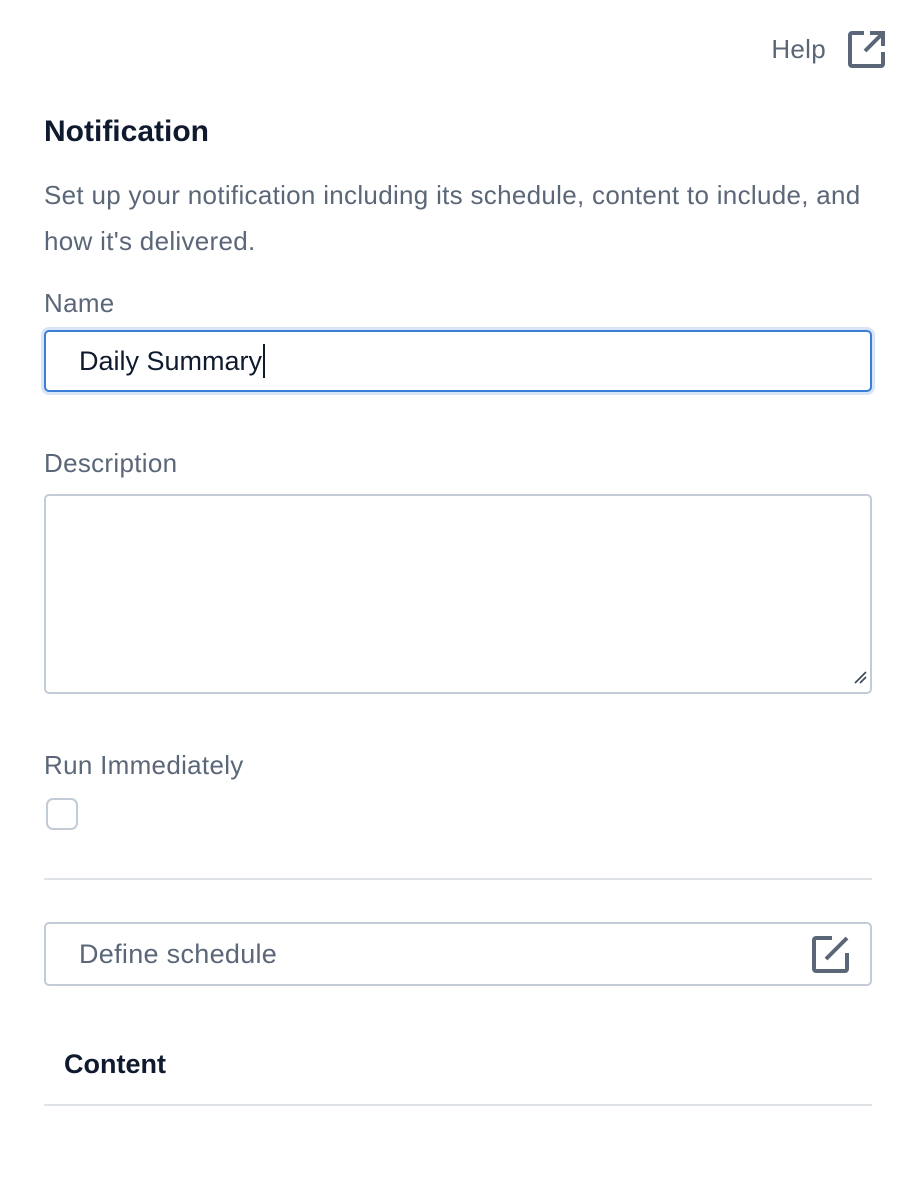 Image resolution: width=914 pixels, height=1203 pixels. I want to click on resize-handle-icon, so click(860, 679).